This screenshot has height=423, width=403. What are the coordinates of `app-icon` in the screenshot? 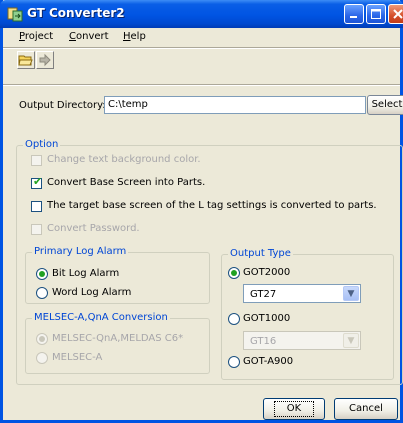 It's located at (15, 14).